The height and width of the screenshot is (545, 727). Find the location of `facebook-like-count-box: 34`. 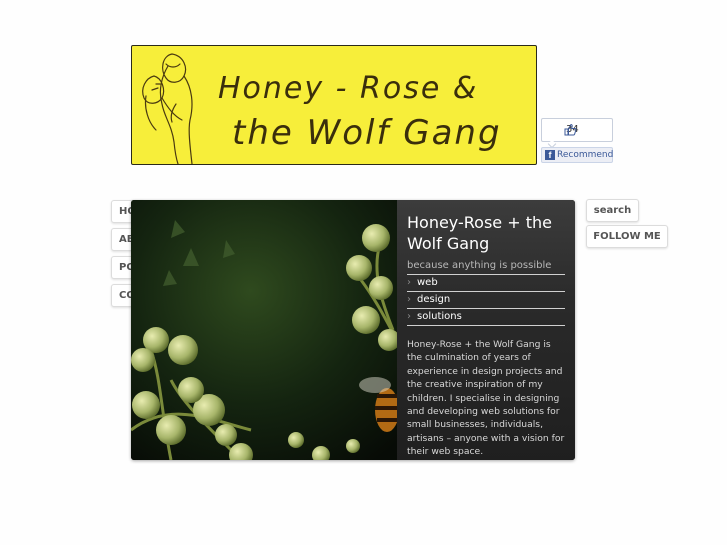

facebook-like-count-box: 34 is located at coordinates (577, 130).